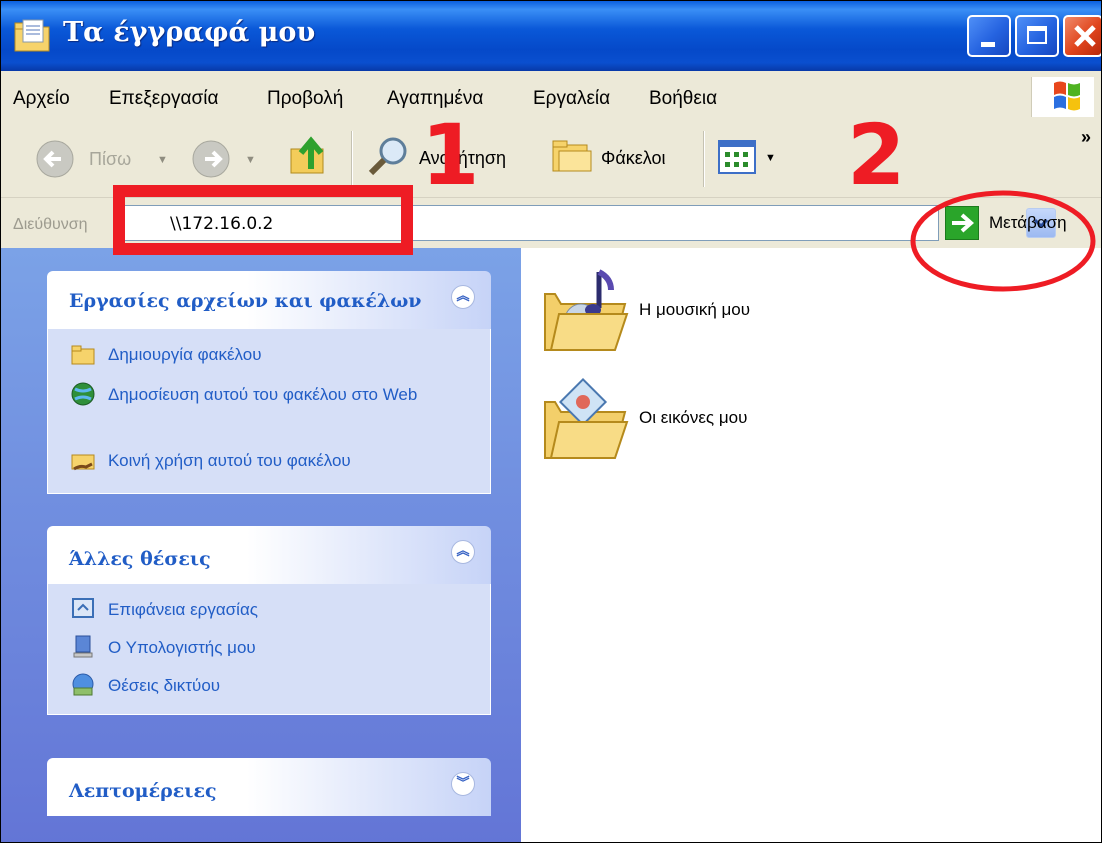 This screenshot has height=843, width=1102. Describe the element at coordinates (229, 460) in the screenshot. I see `task-label: Κοινή χρήση αυτού του φακέλου` at that location.